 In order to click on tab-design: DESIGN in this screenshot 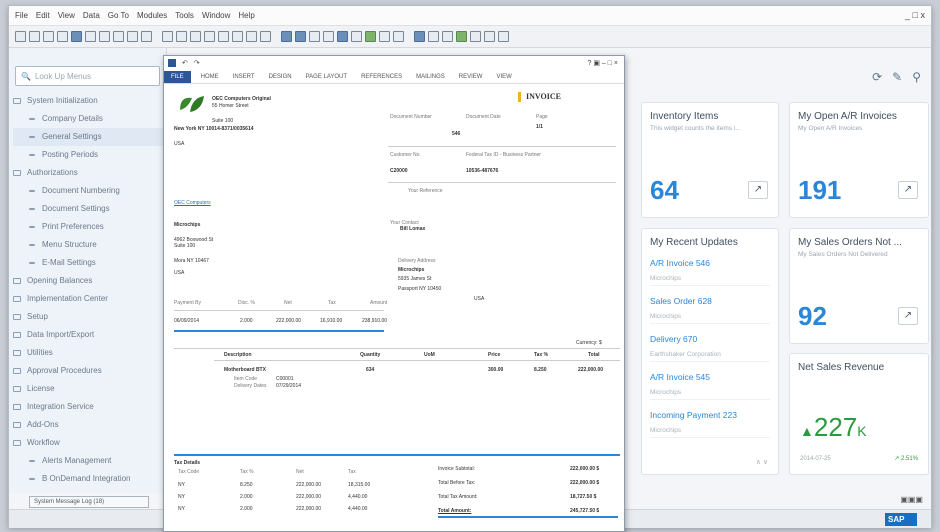, I will do `click(280, 77)`.